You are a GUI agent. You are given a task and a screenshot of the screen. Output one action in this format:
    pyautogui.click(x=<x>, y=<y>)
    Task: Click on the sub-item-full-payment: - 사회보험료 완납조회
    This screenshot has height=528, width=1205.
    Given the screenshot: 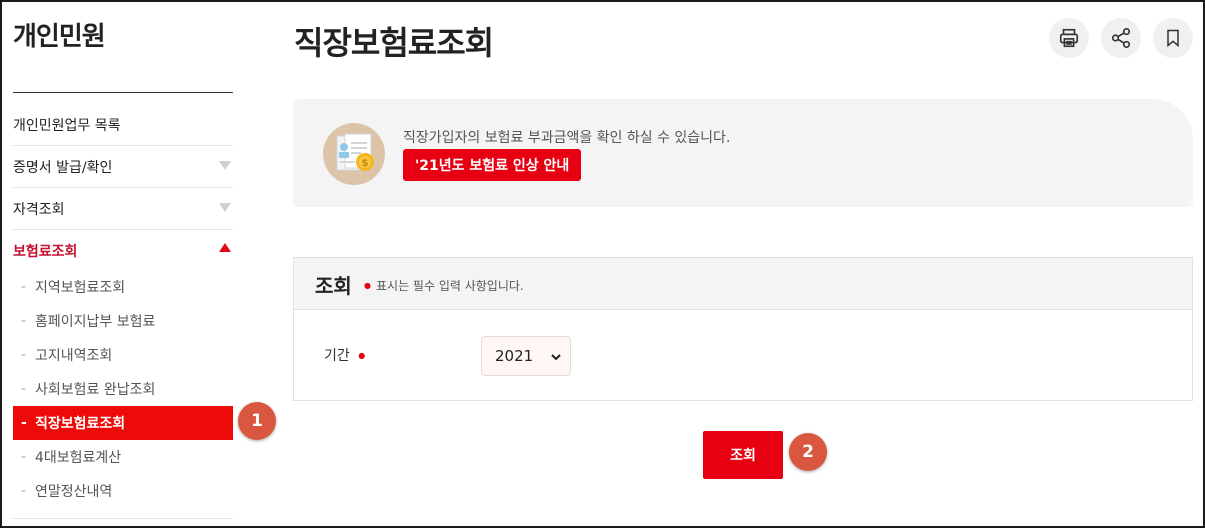 What is the action you would take?
    pyautogui.click(x=123, y=389)
    